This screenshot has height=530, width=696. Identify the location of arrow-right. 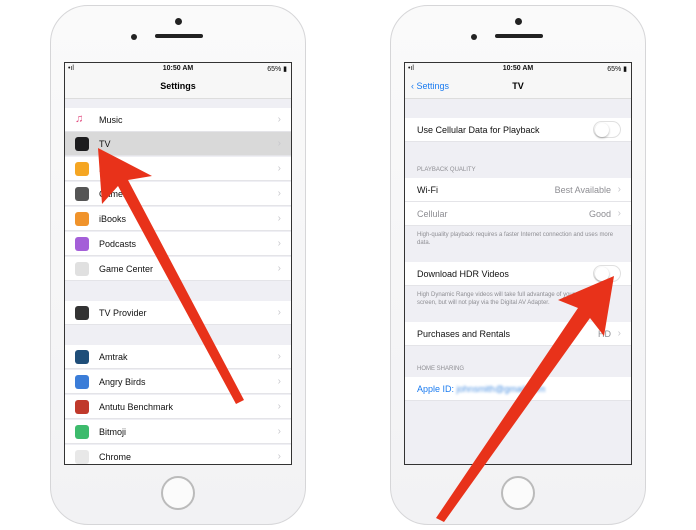
(525, 399).